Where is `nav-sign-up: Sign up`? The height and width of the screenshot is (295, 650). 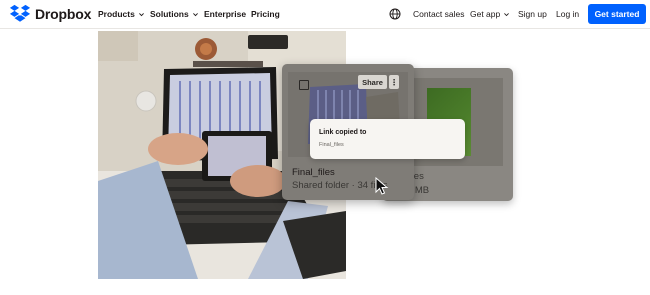 nav-sign-up: Sign up is located at coordinates (532, 14).